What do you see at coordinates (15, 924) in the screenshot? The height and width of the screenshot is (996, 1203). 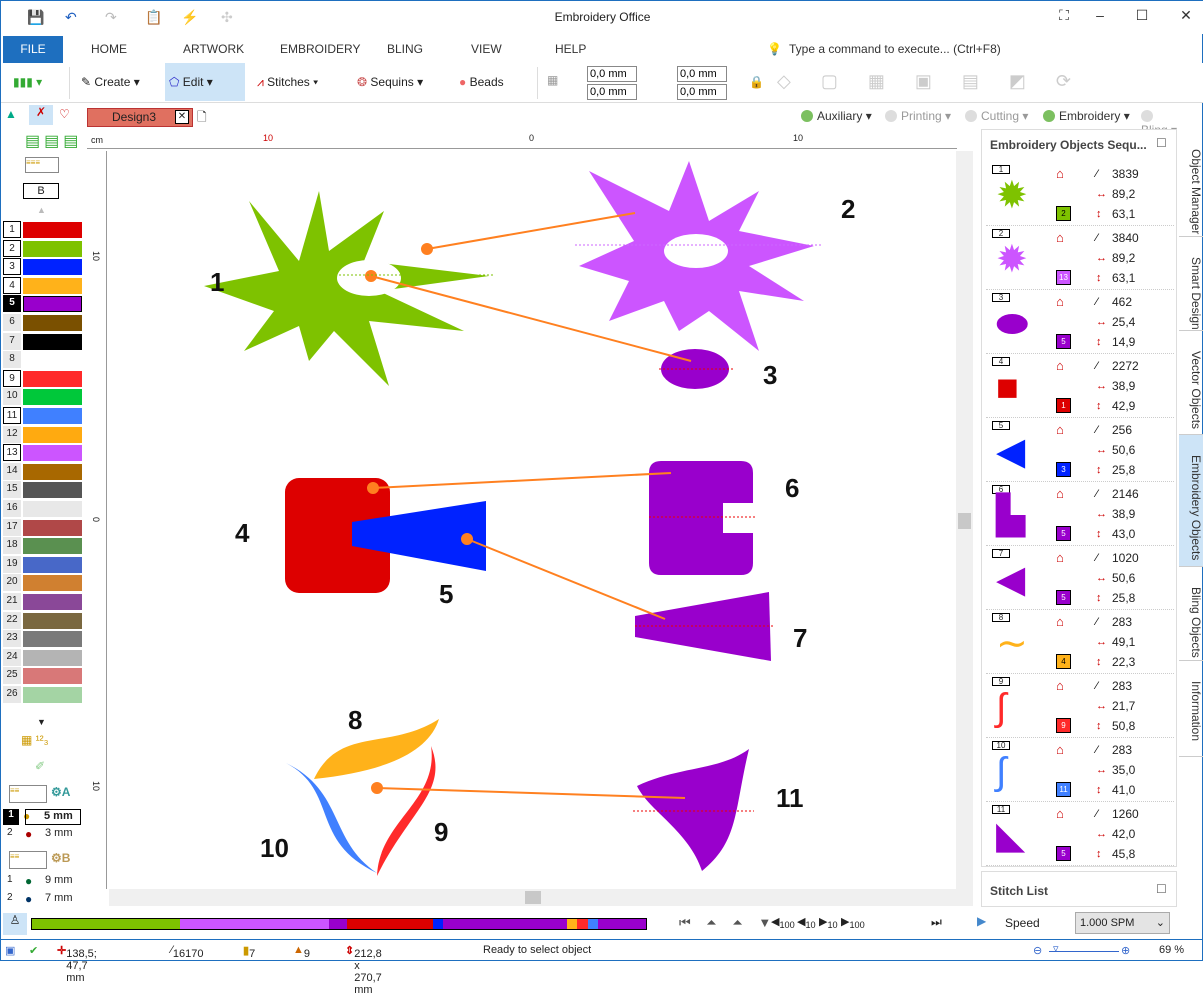 I see `player-icon: ♙` at bounding box center [15, 924].